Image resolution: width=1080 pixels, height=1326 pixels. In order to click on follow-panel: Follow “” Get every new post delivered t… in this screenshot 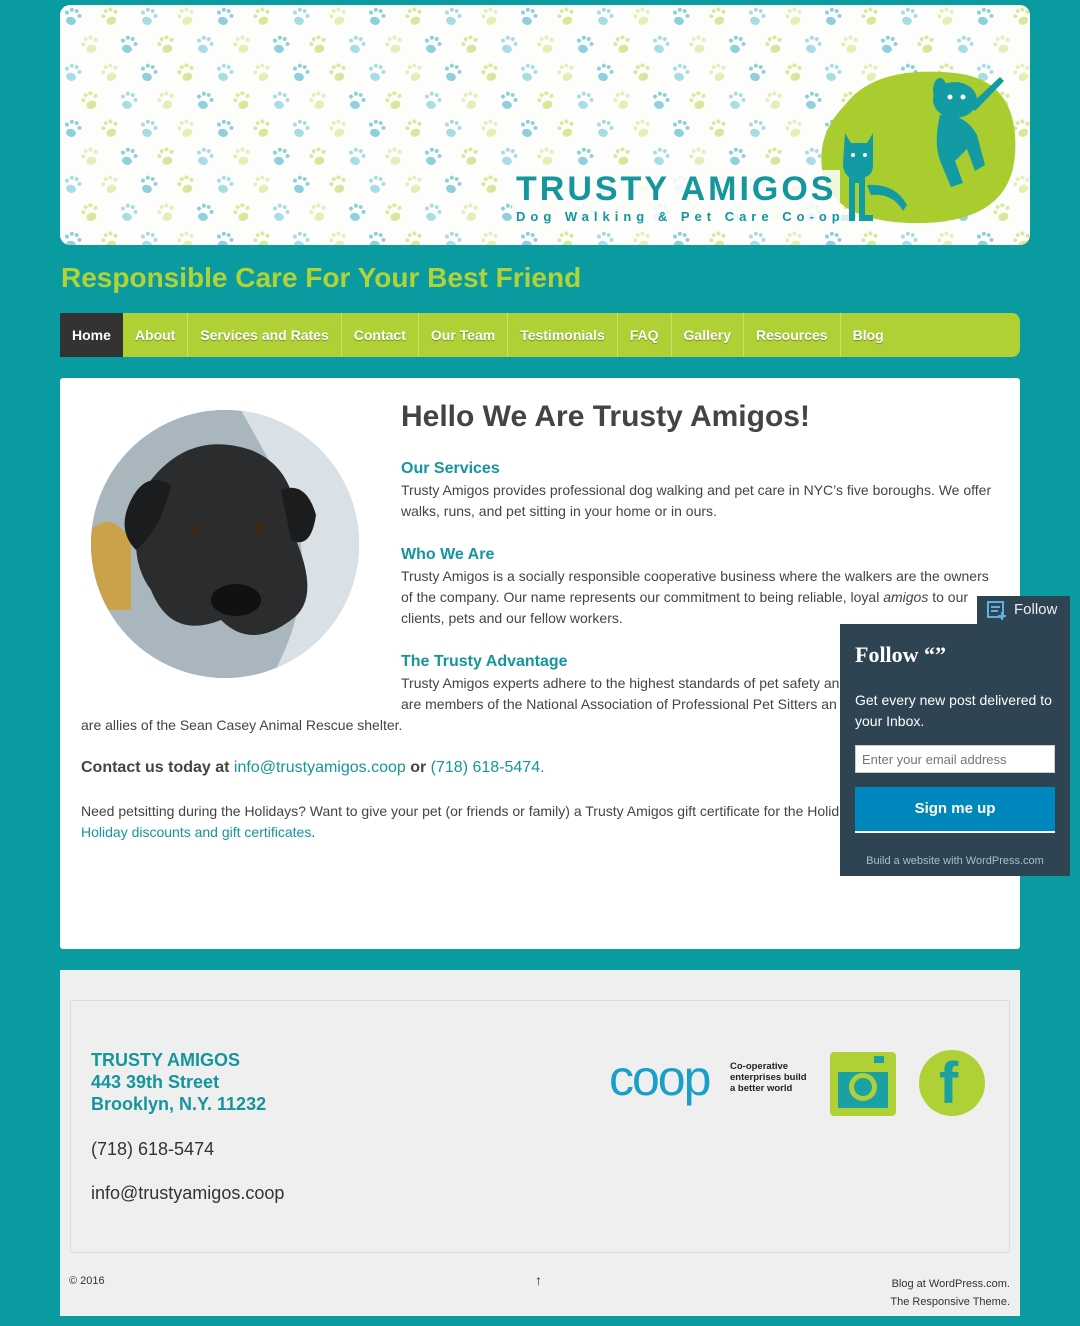, I will do `click(955, 750)`.